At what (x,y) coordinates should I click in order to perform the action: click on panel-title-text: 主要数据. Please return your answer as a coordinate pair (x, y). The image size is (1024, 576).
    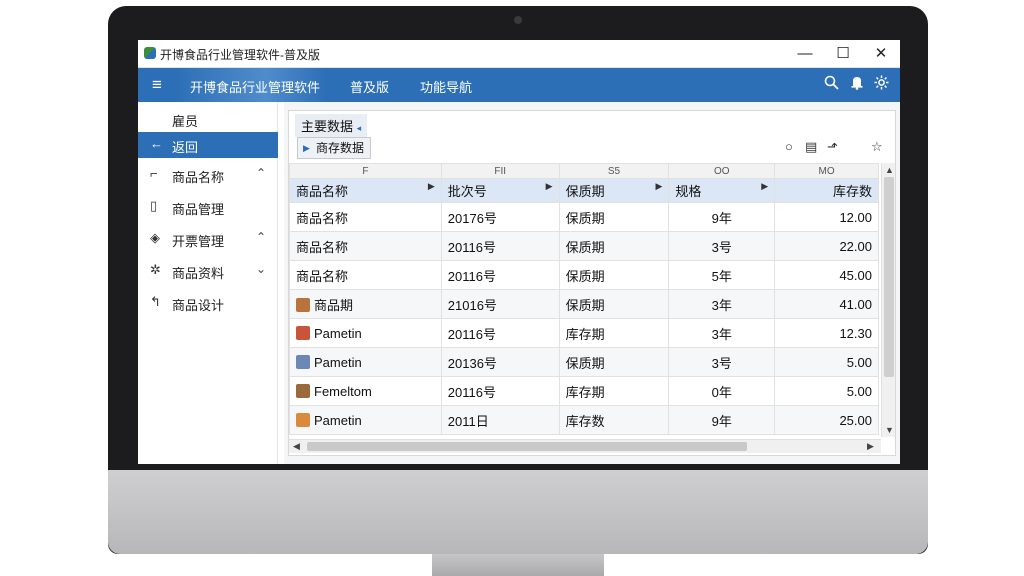
    Looking at the image, I should click on (327, 126).